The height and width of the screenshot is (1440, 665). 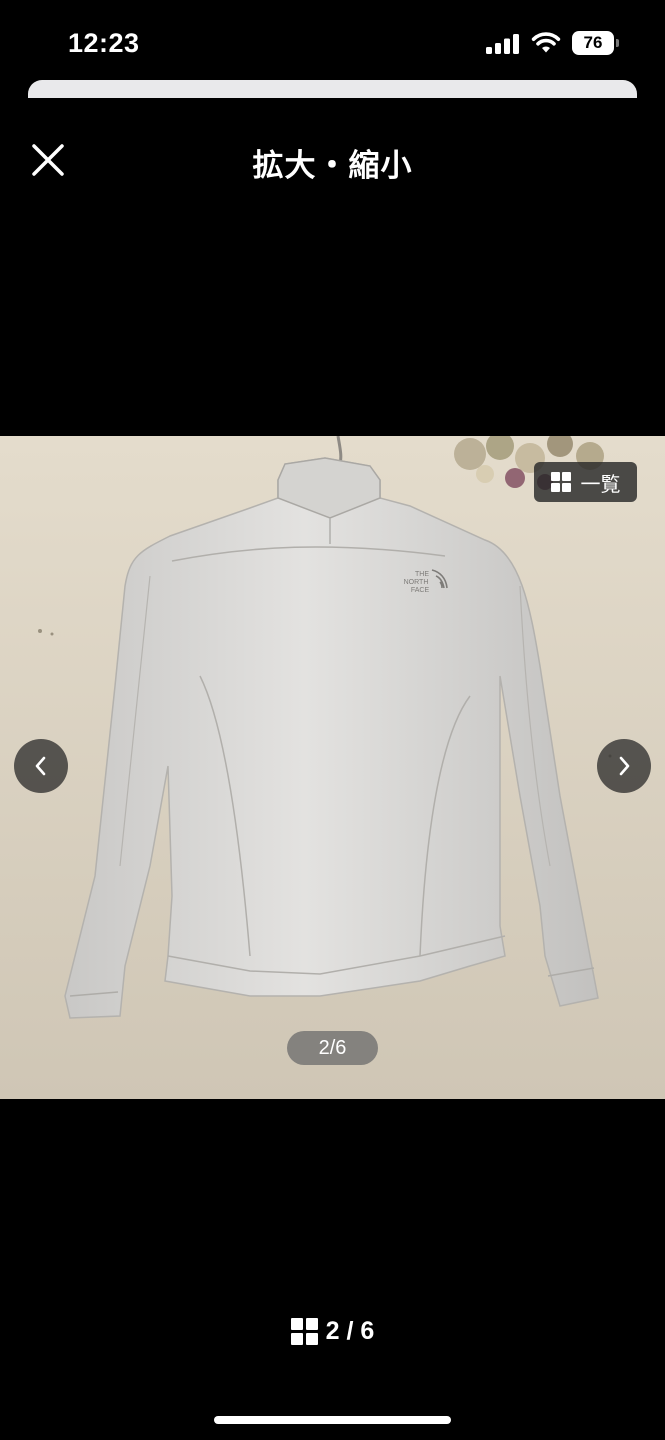 What do you see at coordinates (332, 1048) in the screenshot?
I see `photo-counter: 2/6` at bounding box center [332, 1048].